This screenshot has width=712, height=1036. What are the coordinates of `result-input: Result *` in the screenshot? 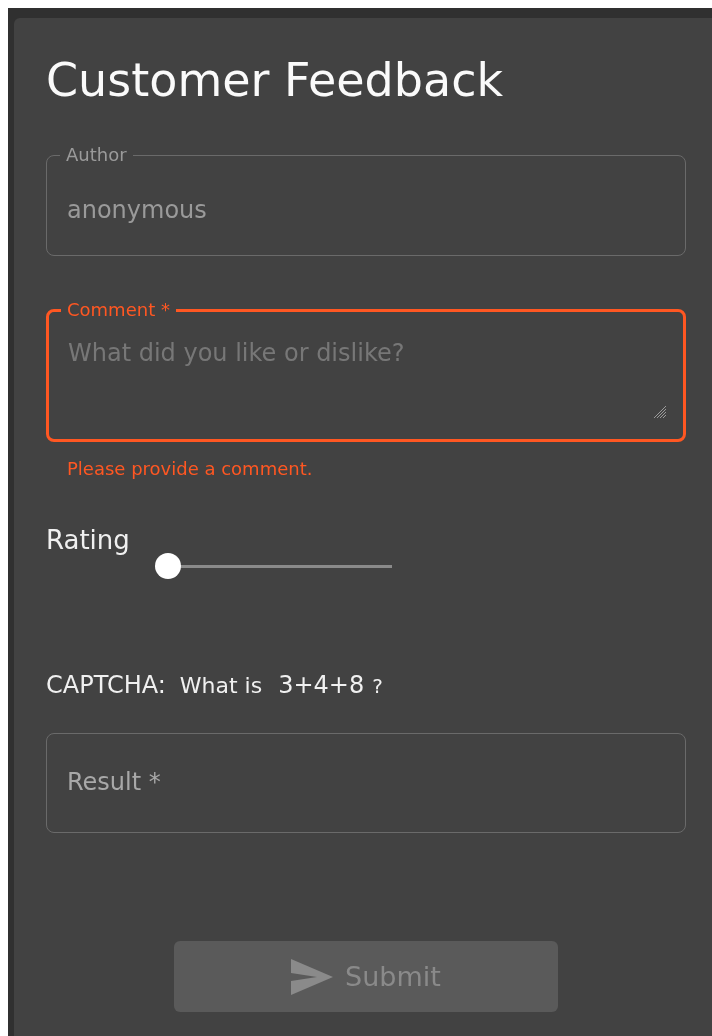 It's located at (366, 782).